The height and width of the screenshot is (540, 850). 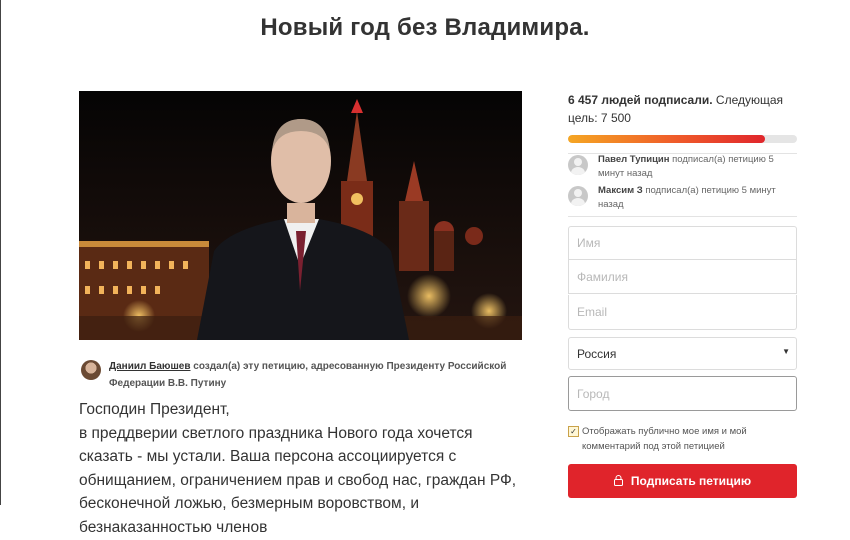 What do you see at coordinates (682, 216) in the screenshot?
I see `divider` at bounding box center [682, 216].